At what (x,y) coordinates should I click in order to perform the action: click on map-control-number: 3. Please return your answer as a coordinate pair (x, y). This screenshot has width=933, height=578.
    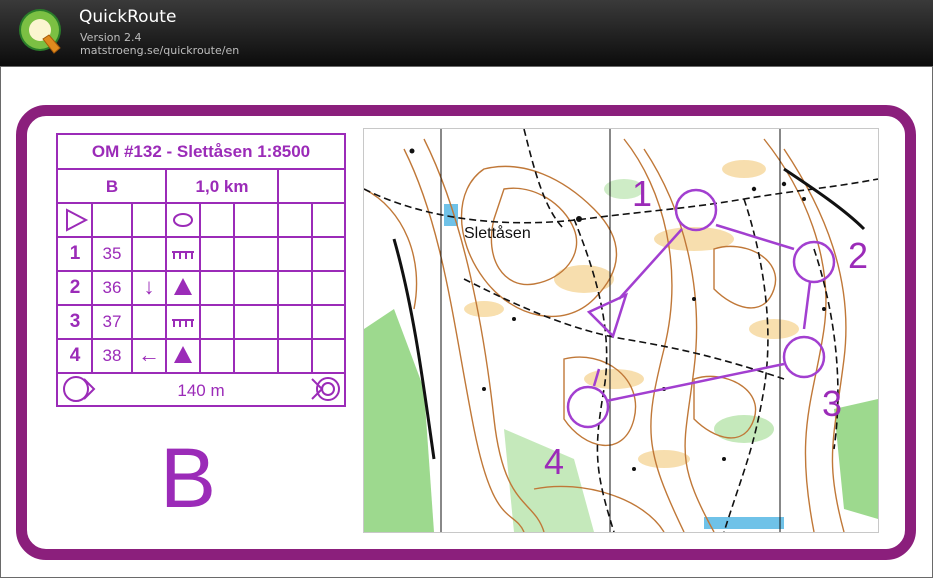
    Looking at the image, I should click on (832, 403).